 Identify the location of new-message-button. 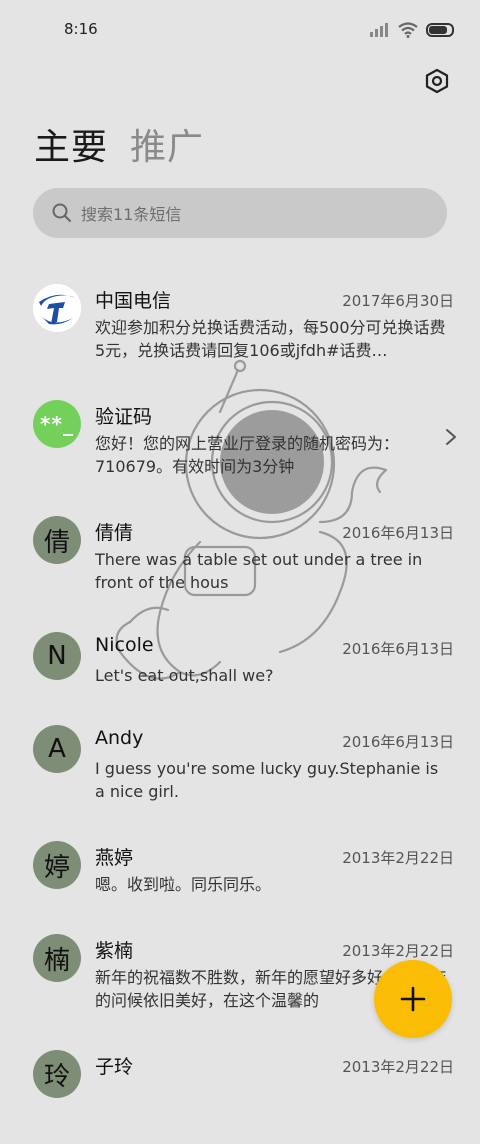
(413, 999).